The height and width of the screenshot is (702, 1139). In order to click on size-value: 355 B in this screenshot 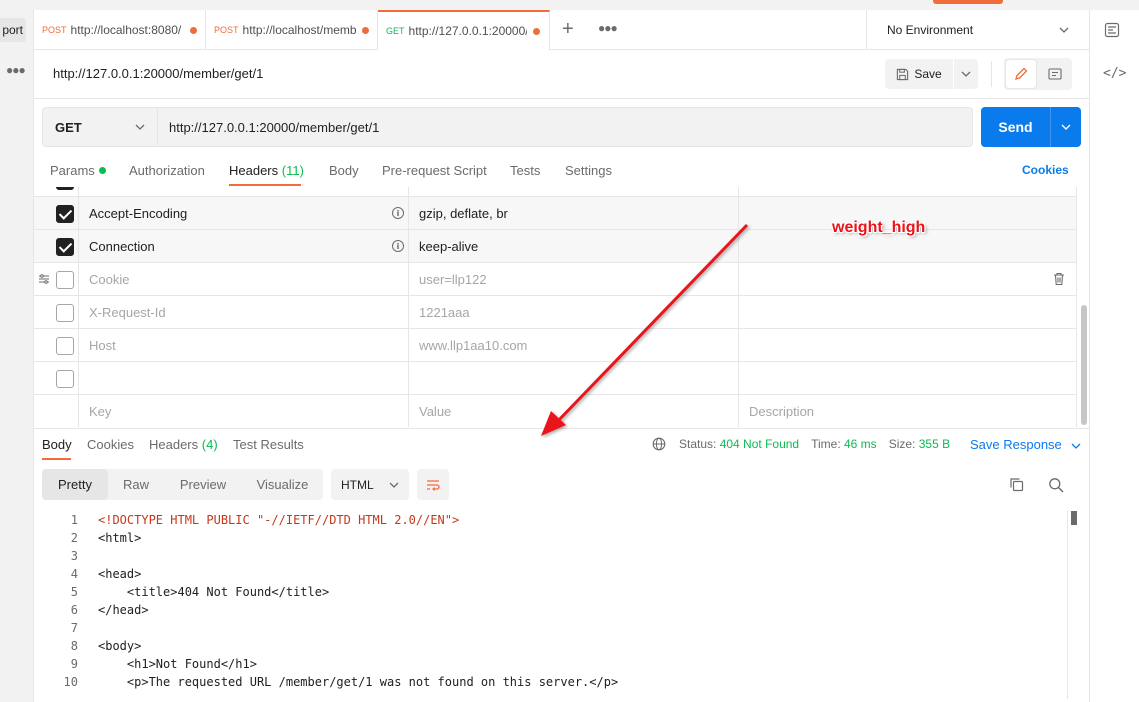, I will do `click(934, 444)`.